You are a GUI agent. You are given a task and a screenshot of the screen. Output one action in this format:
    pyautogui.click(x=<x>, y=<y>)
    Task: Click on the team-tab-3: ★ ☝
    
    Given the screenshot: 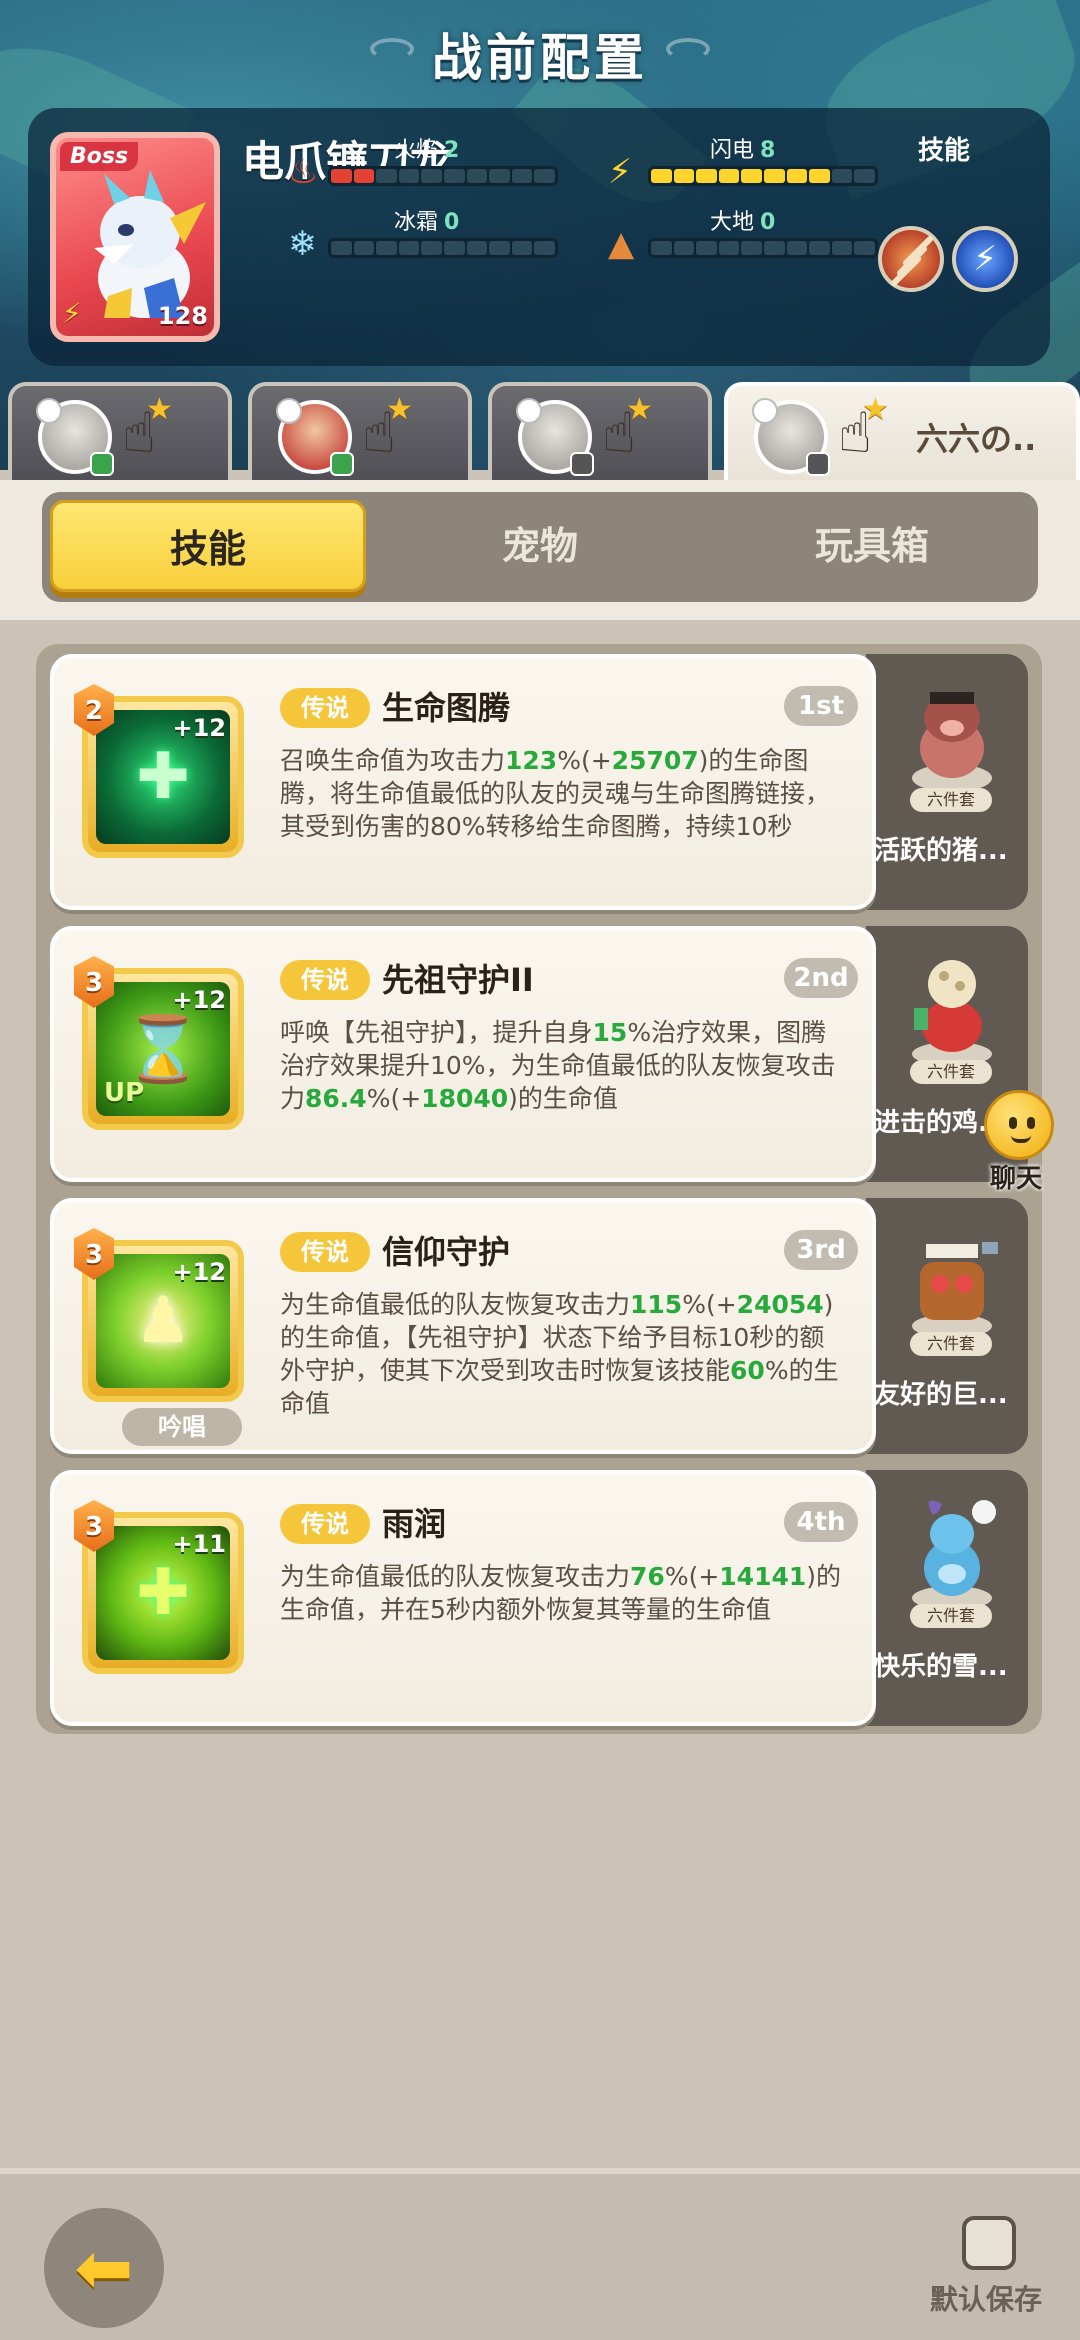 What is the action you would take?
    pyautogui.click(x=600, y=432)
    